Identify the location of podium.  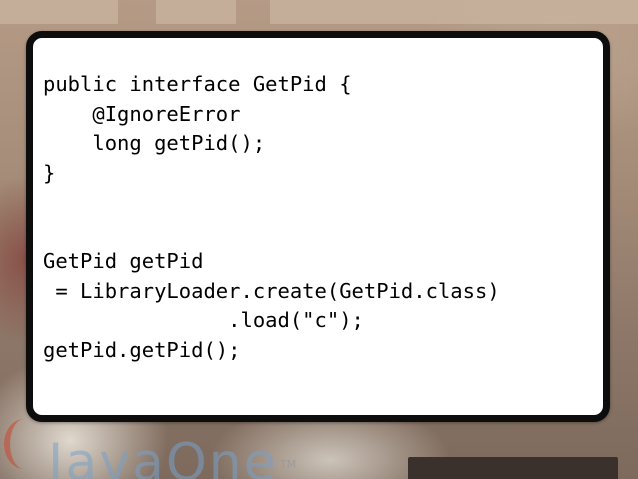
(513, 468).